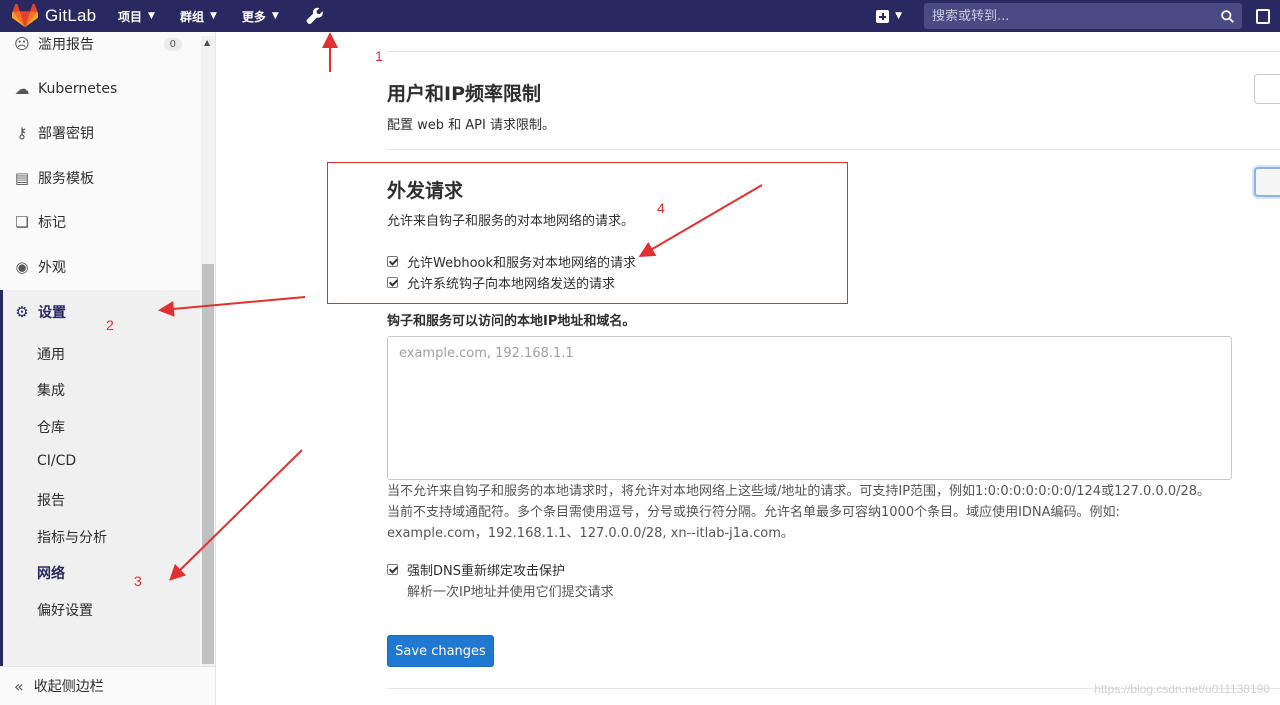 The image size is (1280, 705). Describe the element at coordinates (809, 408) in the screenshot. I see `allowlist-textarea` at that location.